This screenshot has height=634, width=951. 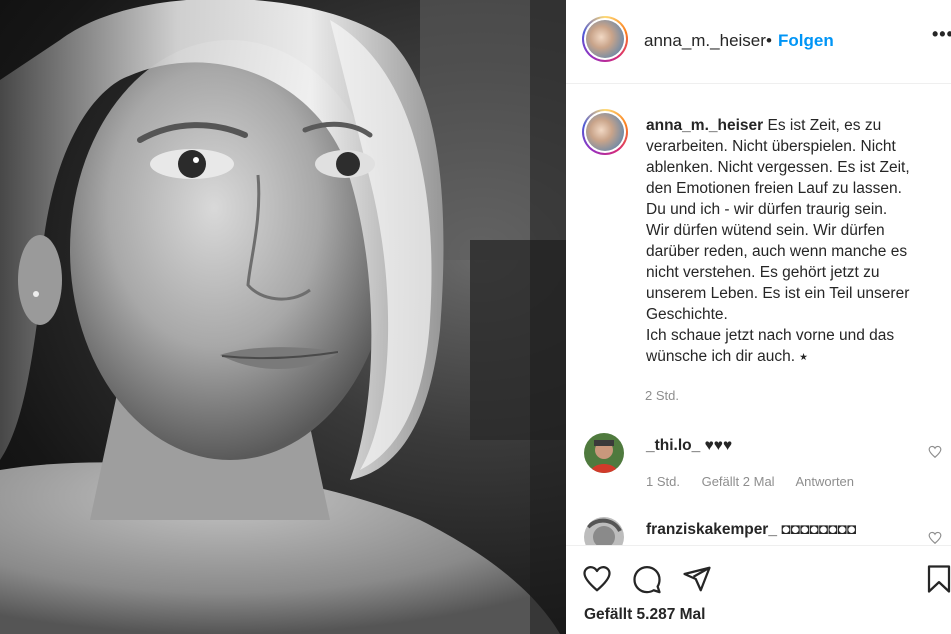 I want to click on post-actions-bar: Gefällt 5.287 Mal, so click(x=758, y=589).